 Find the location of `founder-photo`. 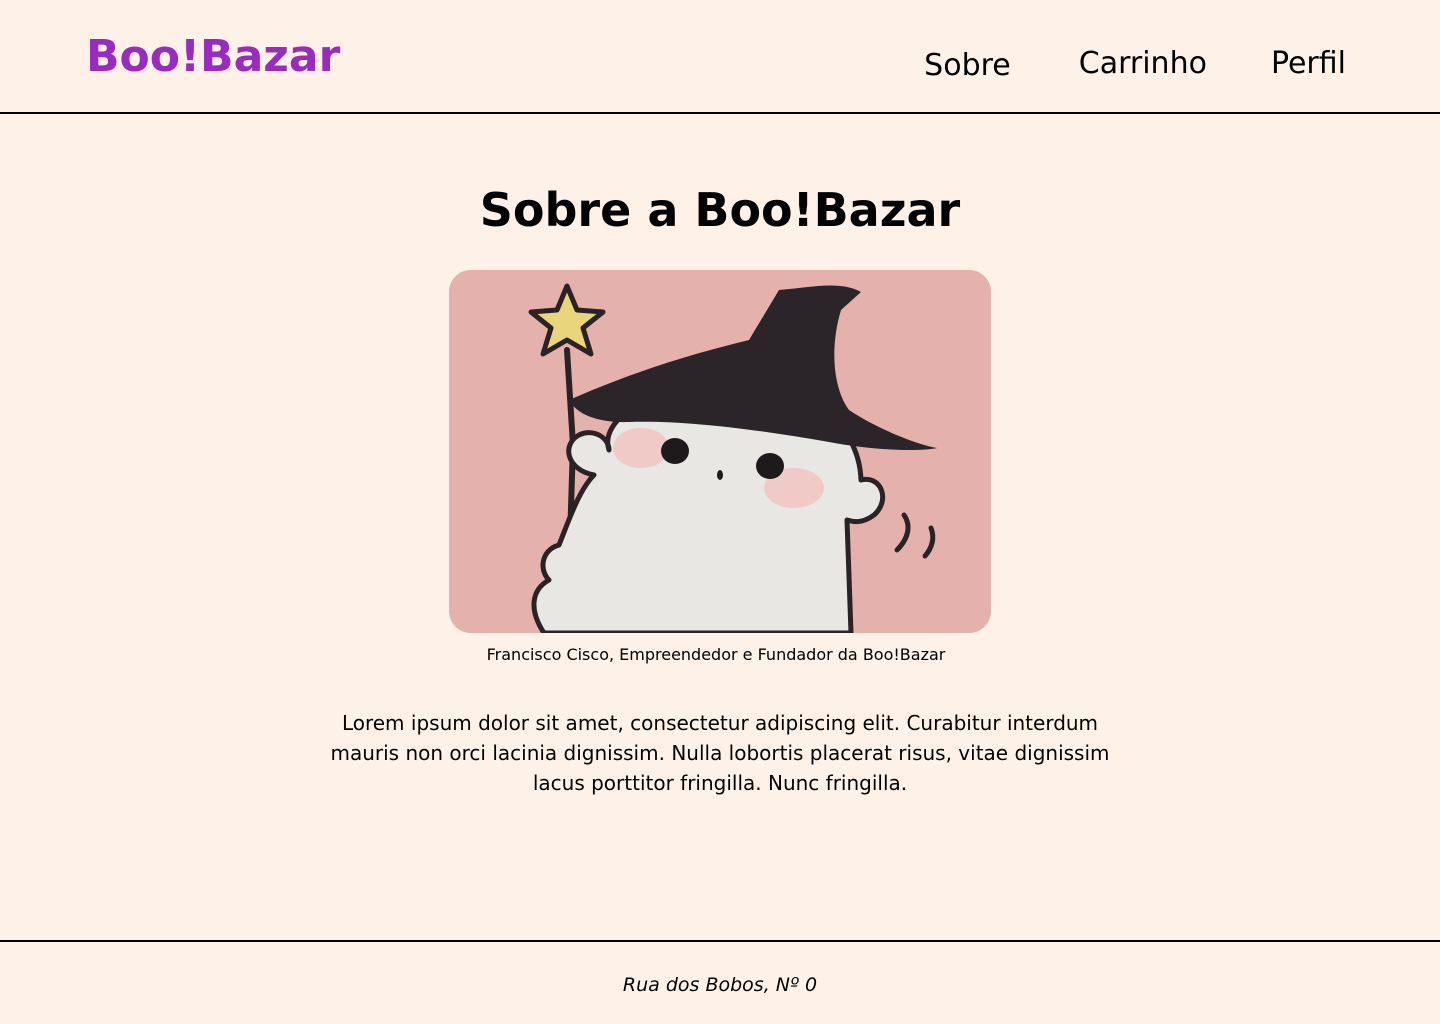

founder-photo is located at coordinates (720, 451).